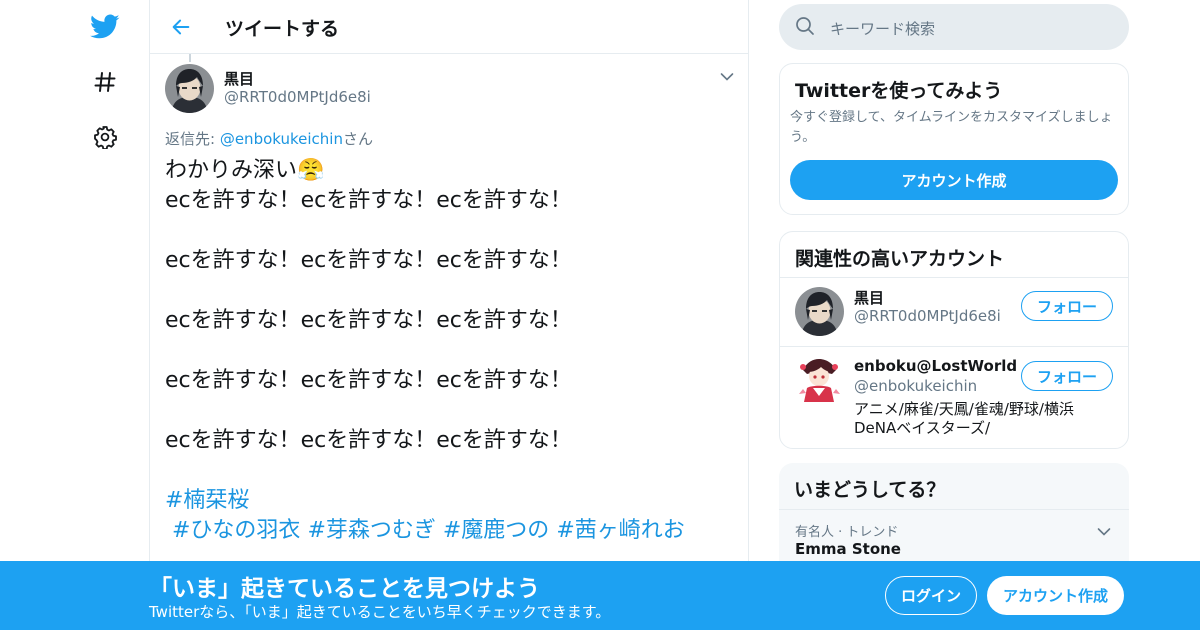 The image size is (1200, 630). Describe the element at coordinates (883, 29) in the screenshot. I see `search-placeholder: キーワード検索` at that location.